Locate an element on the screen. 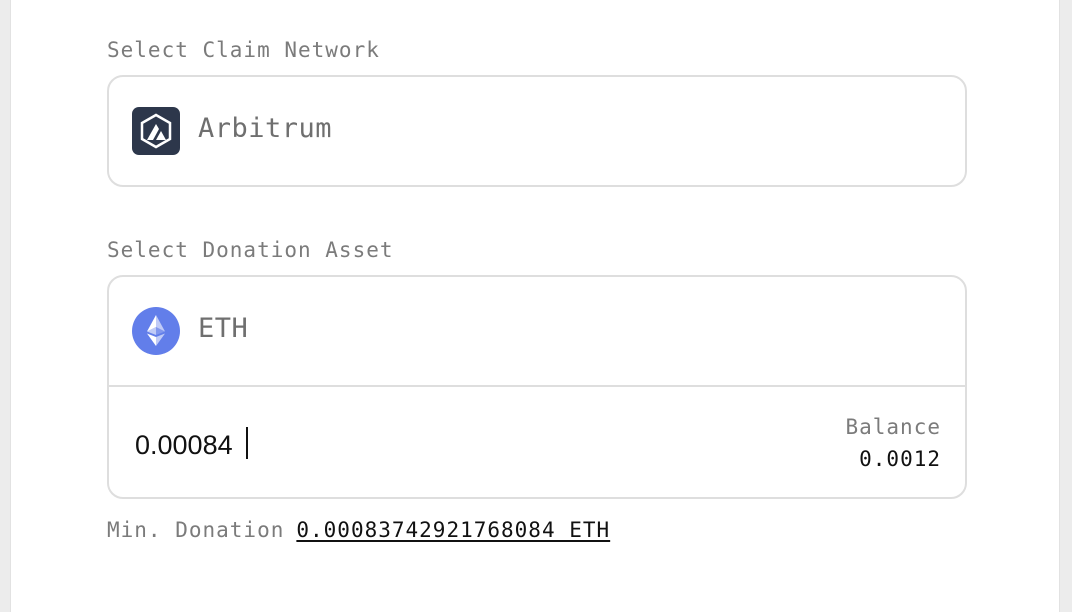 The width and height of the screenshot is (1072, 612). claim-network-label: Select Claim Network is located at coordinates (243, 50).